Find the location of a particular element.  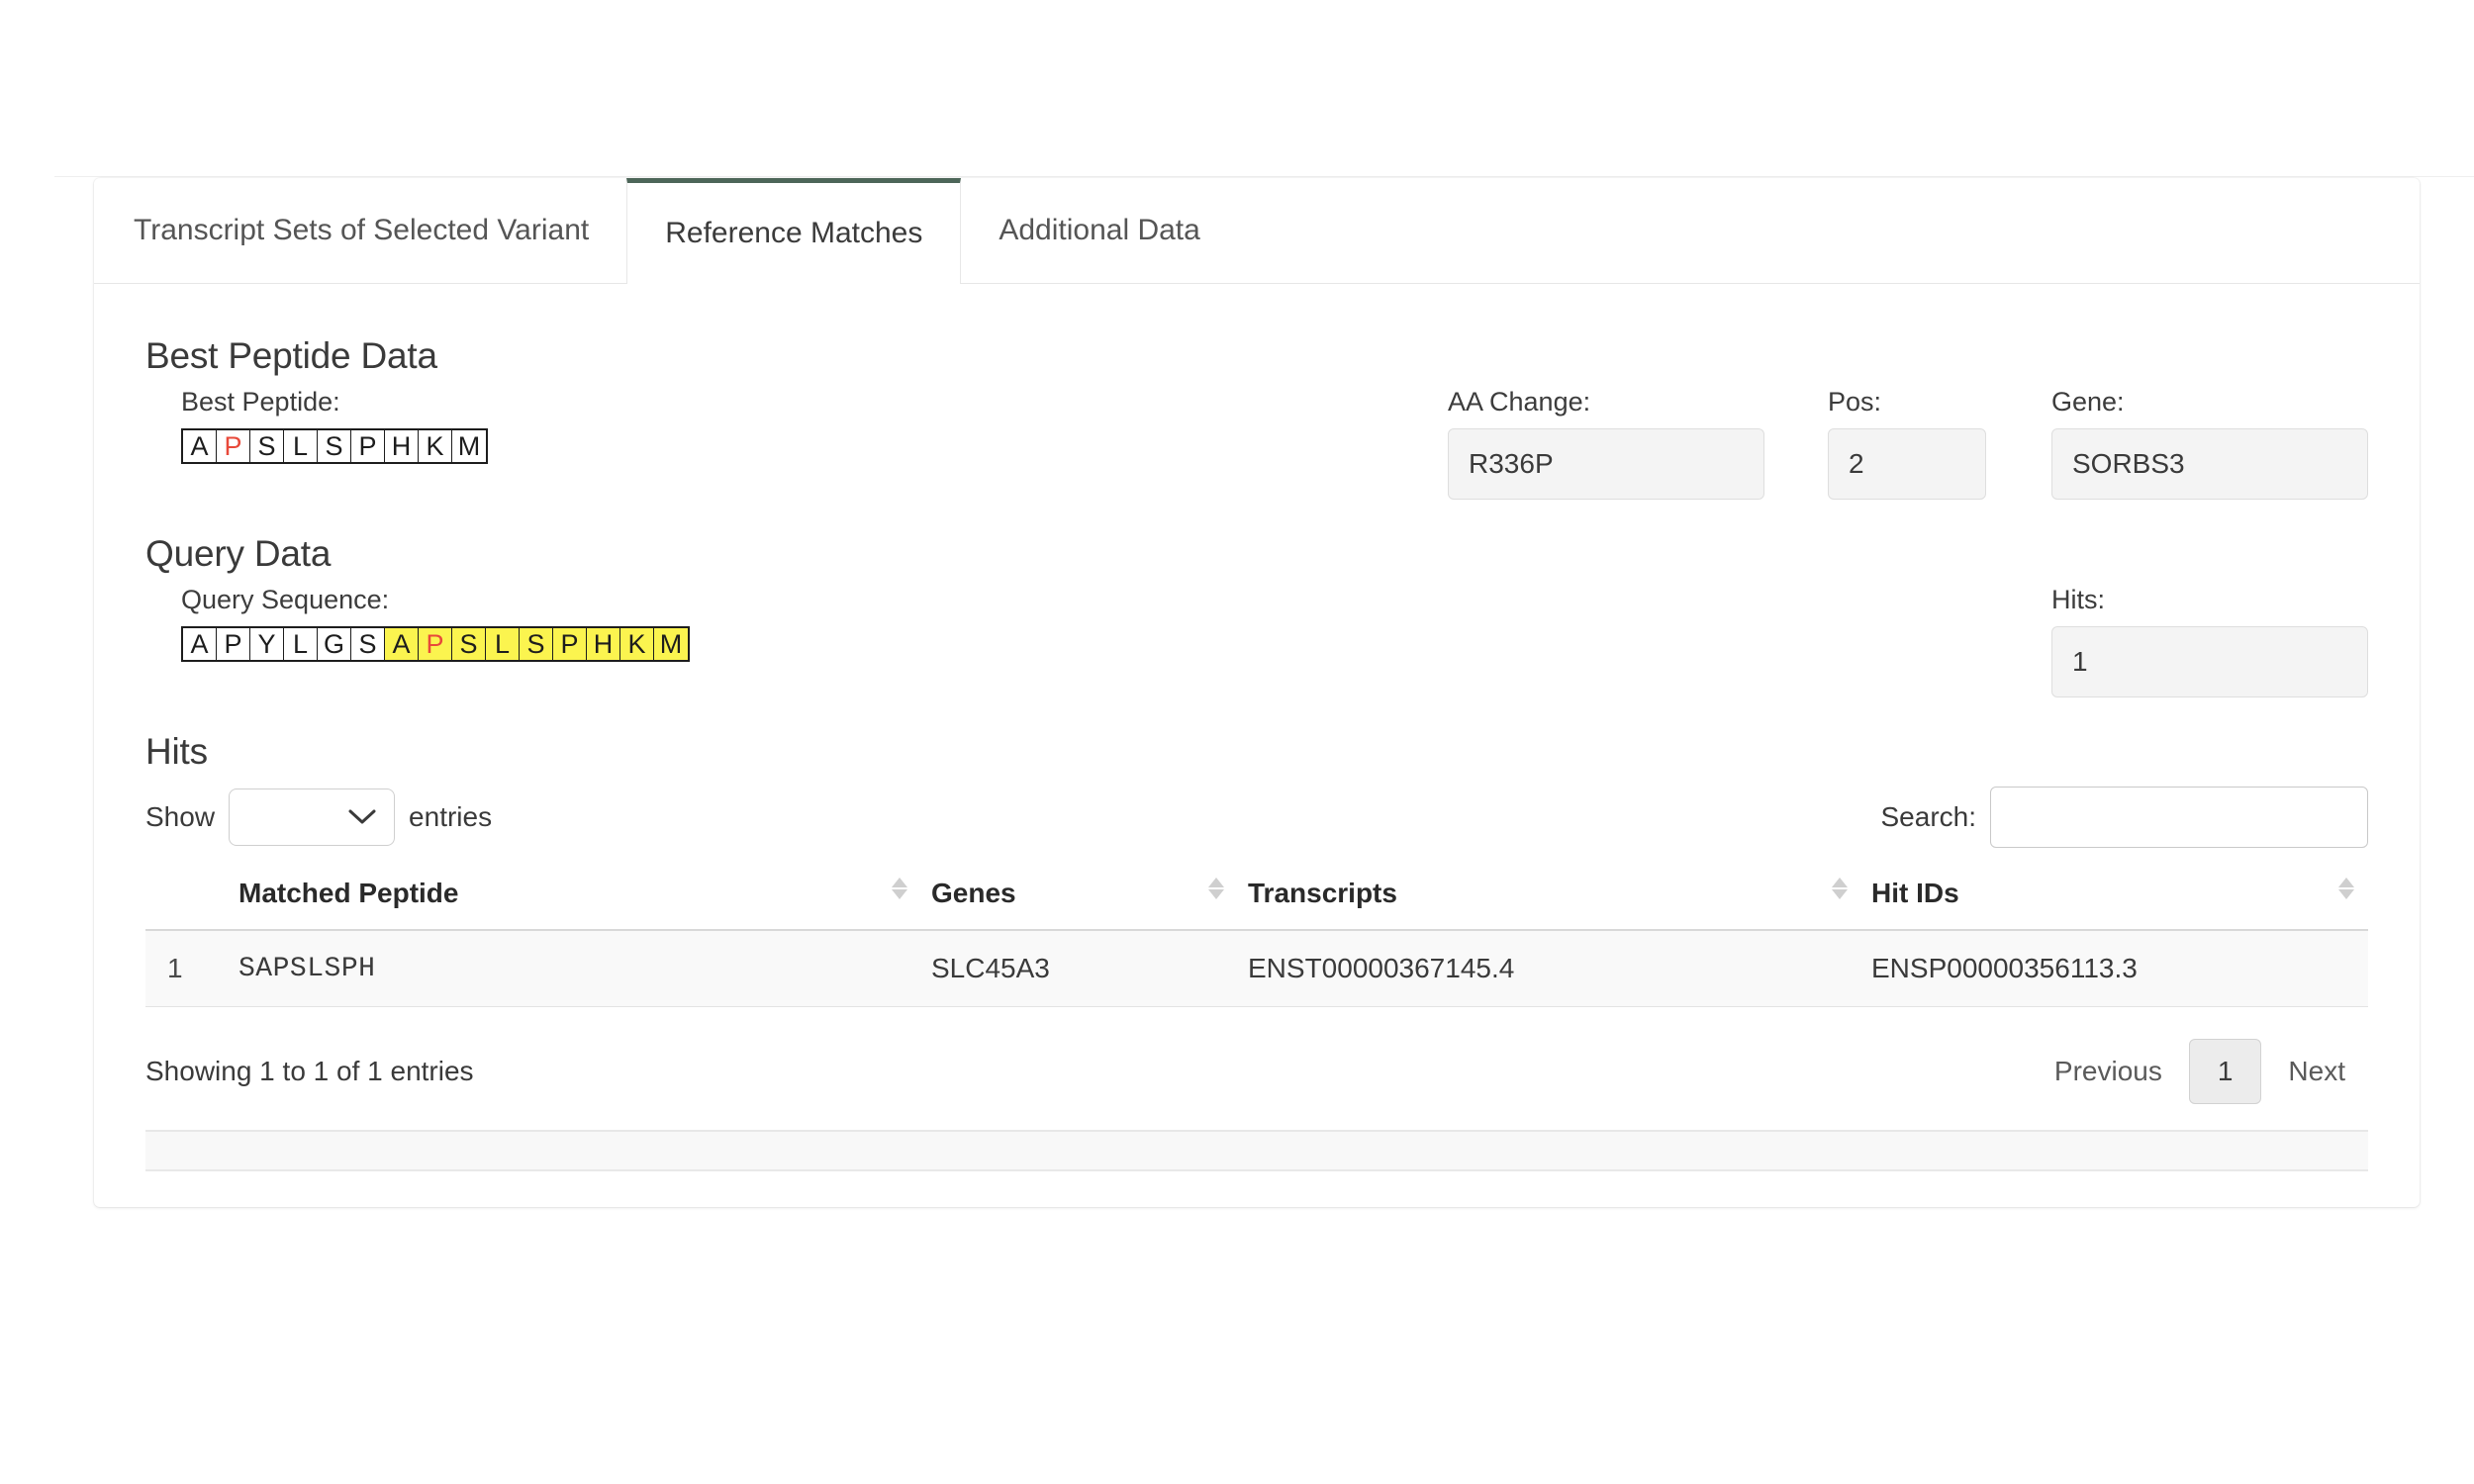

pos-field is located at coordinates (1907, 464).